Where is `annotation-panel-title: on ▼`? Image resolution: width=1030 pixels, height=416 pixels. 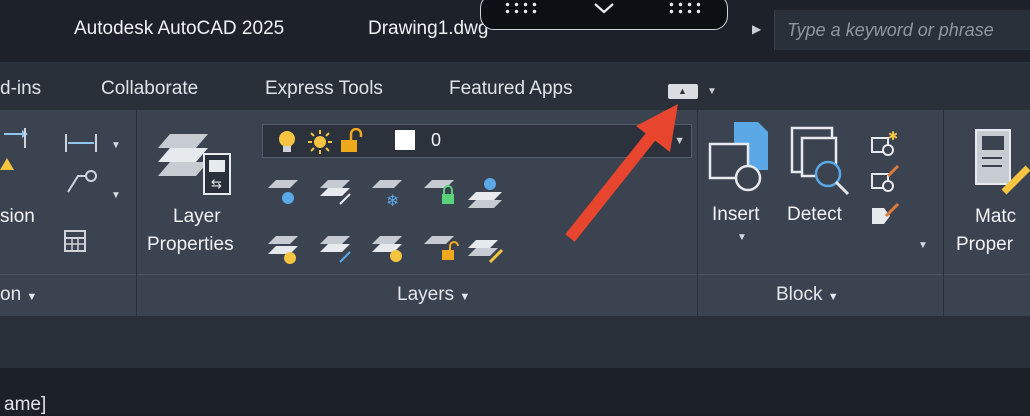
annotation-panel-title: on ▼ is located at coordinates (18, 295).